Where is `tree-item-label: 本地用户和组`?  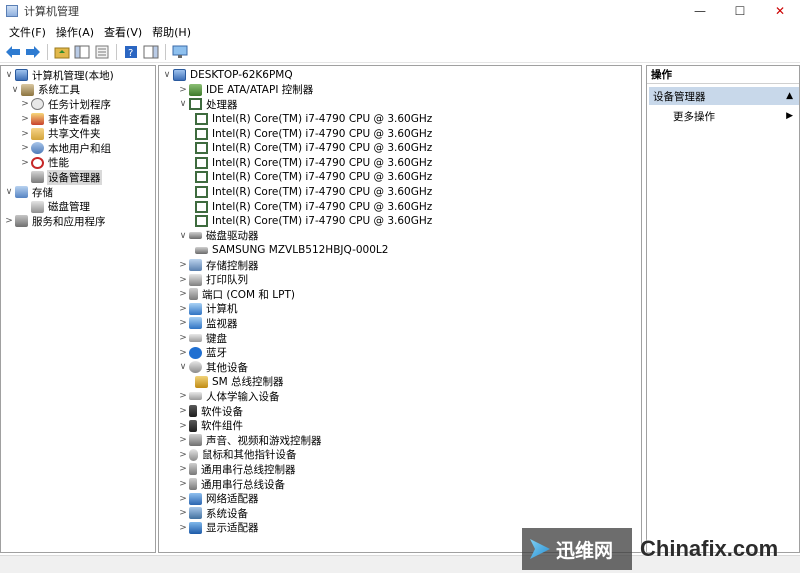
tree-item-label: 本地用户和组 is located at coordinates (79, 148).